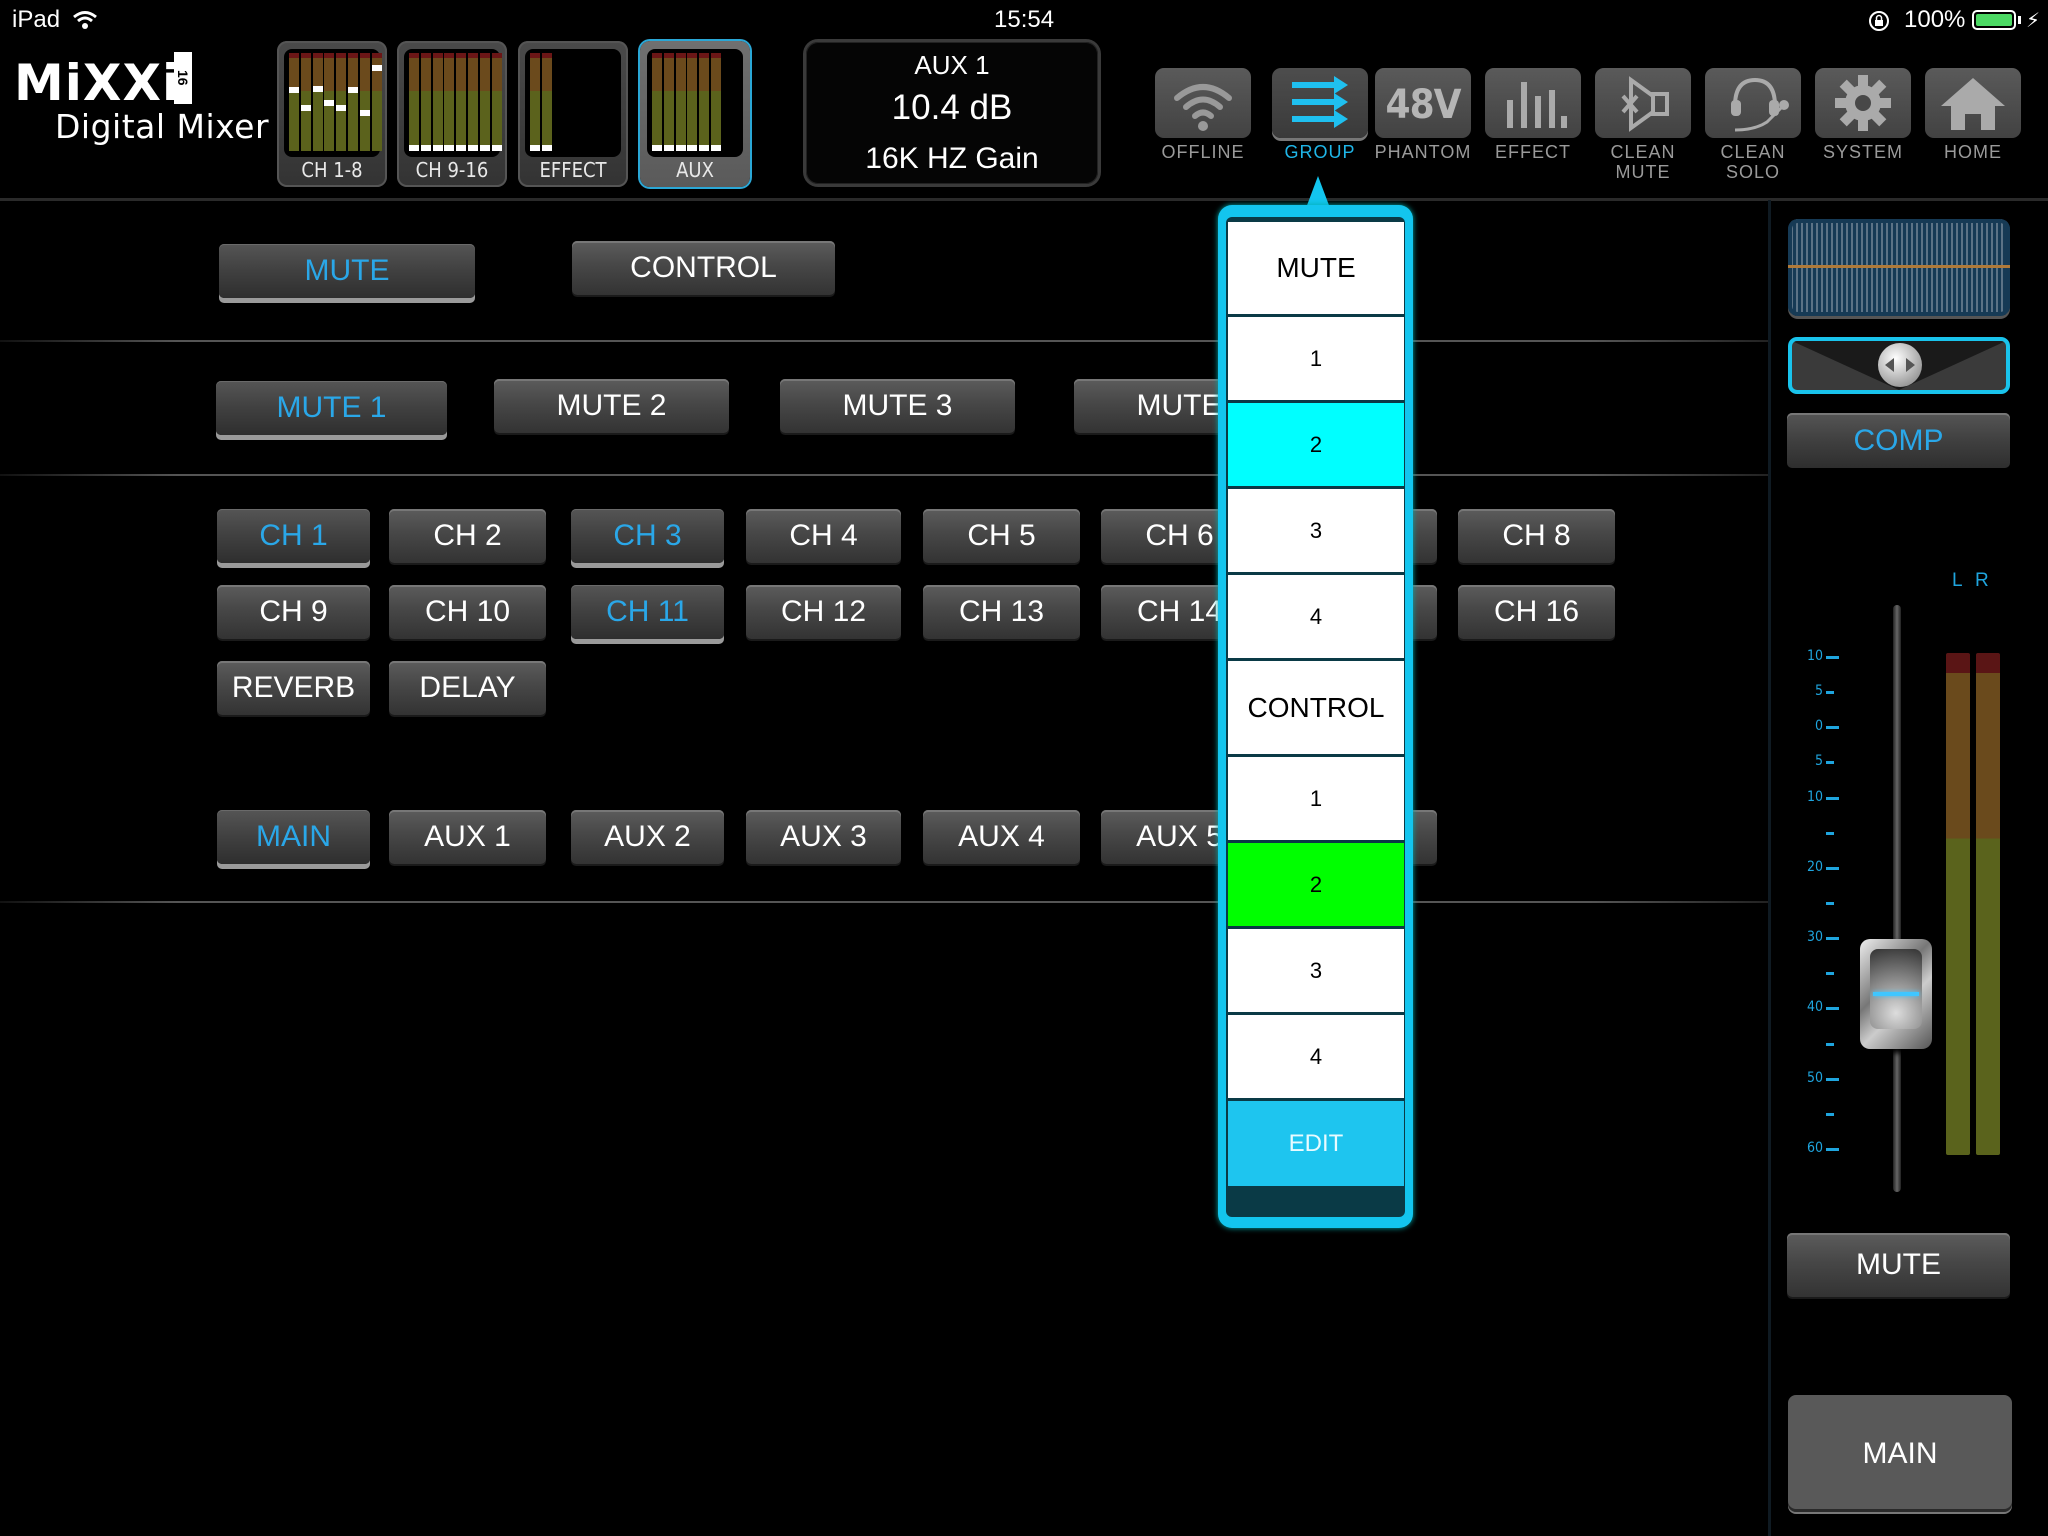  Describe the element at coordinates (36, 19) in the screenshot. I see `status-device: iPad` at that location.